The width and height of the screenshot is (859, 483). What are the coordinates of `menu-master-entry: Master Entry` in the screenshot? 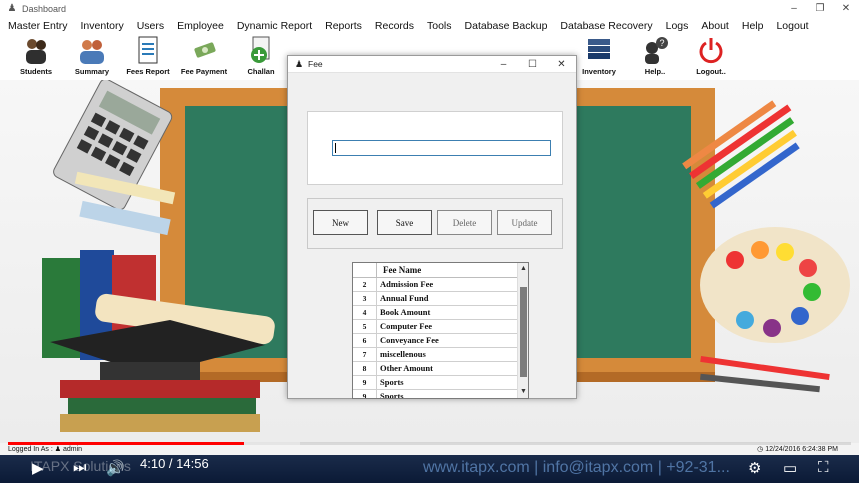 It's located at (38, 26).